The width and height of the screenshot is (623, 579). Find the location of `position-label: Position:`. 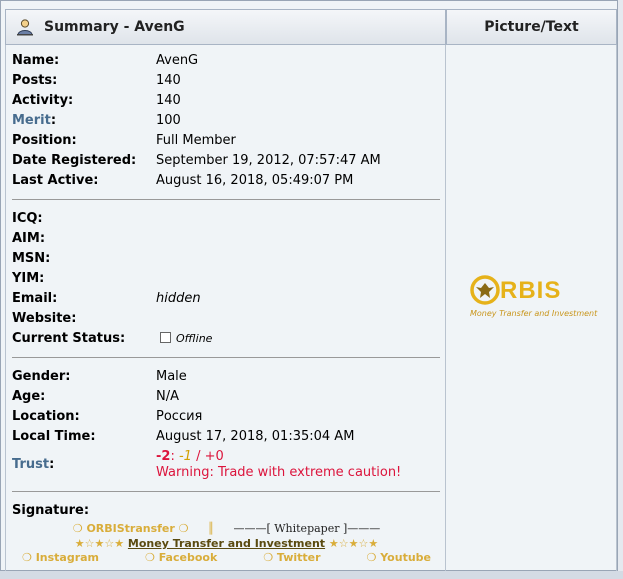

position-label: Position: is located at coordinates (44, 140).